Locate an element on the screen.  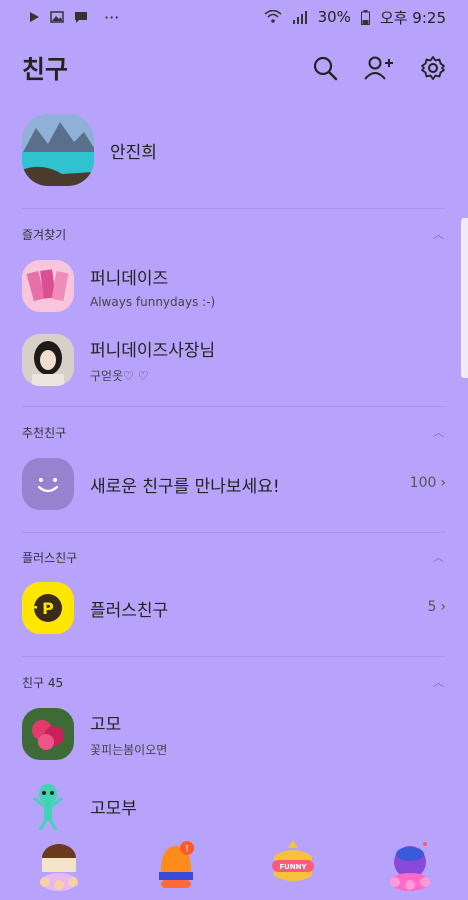
list-item: 퍼니데이즈사장님 구얻옷♡ ♡ is located at coordinates (234, 360).